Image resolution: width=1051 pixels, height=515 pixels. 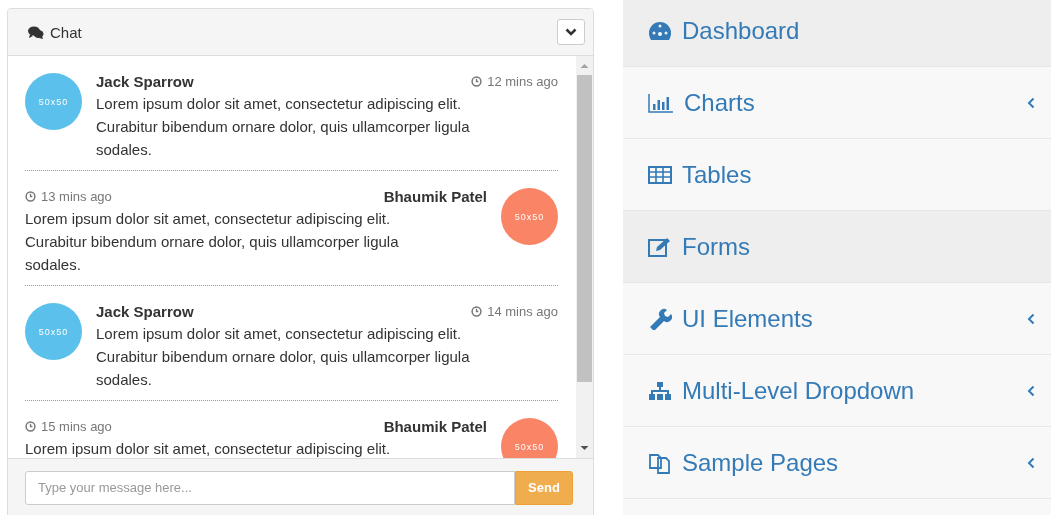 What do you see at coordinates (514, 81) in the screenshot?
I see `message-time: 12 mins ago` at bounding box center [514, 81].